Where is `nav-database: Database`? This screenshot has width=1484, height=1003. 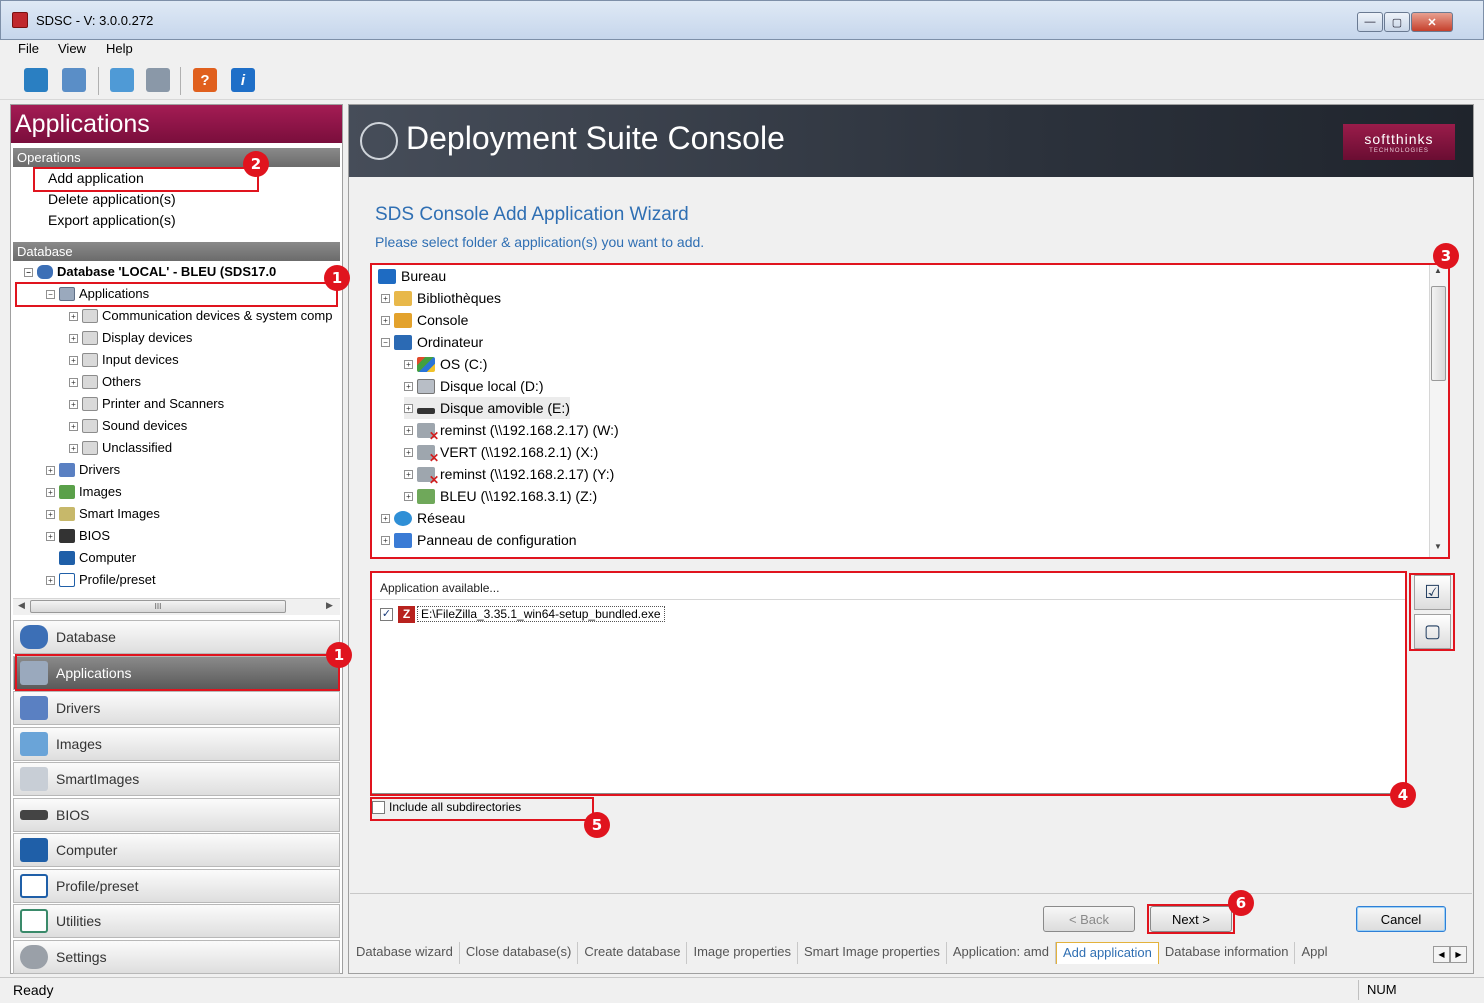 nav-database: Database is located at coordinates (176, 637).